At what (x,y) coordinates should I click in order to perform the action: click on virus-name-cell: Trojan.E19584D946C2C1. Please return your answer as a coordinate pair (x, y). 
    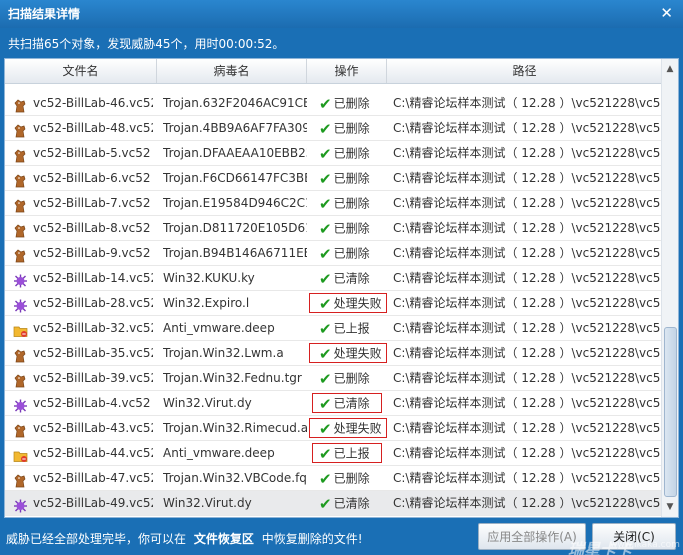
    Looking at the image, I should click on (235, 203).